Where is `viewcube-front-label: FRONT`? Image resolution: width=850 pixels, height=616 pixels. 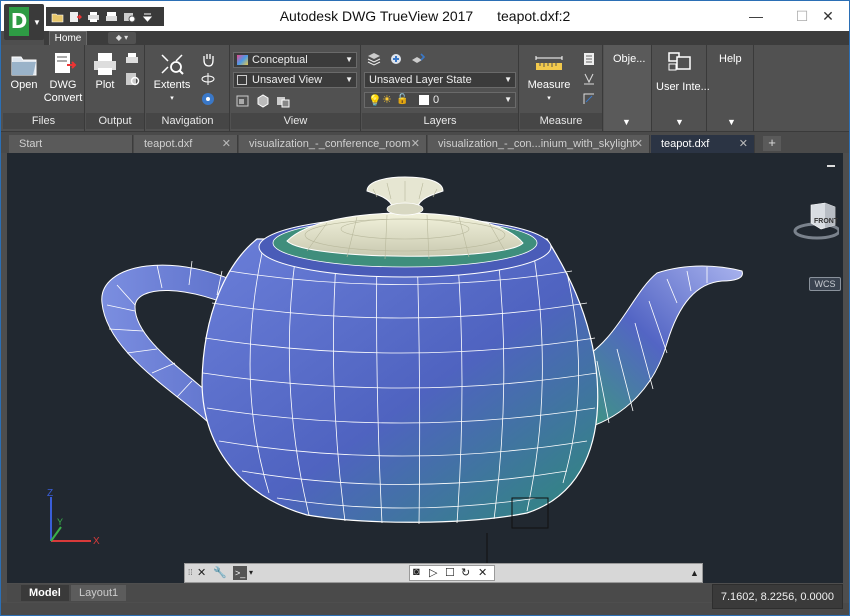
viewcube-front-label: FRONT is located at coordinates (826, 221).